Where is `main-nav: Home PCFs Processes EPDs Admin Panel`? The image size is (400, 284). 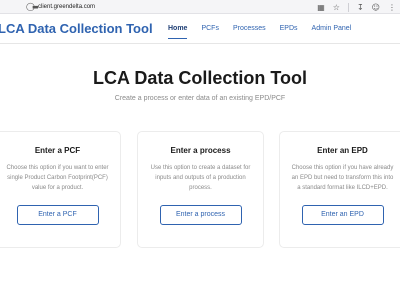
main-nav: Home PCFs Processes EPDs Admin Panel is located at coordinates (259, 29).